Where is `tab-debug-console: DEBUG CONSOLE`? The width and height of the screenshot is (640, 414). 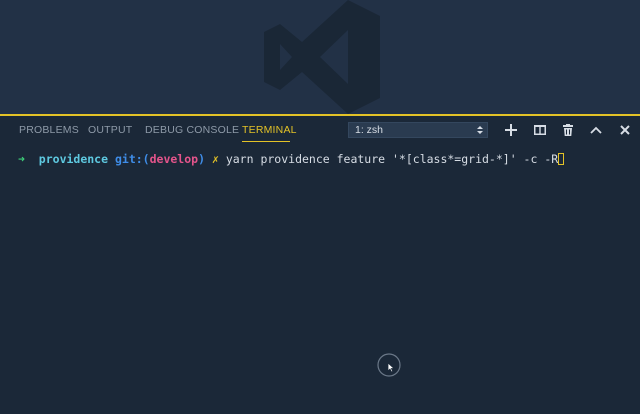 tab-debug-console: DEBUG CONSOLE is located at coordinates (192, 130).